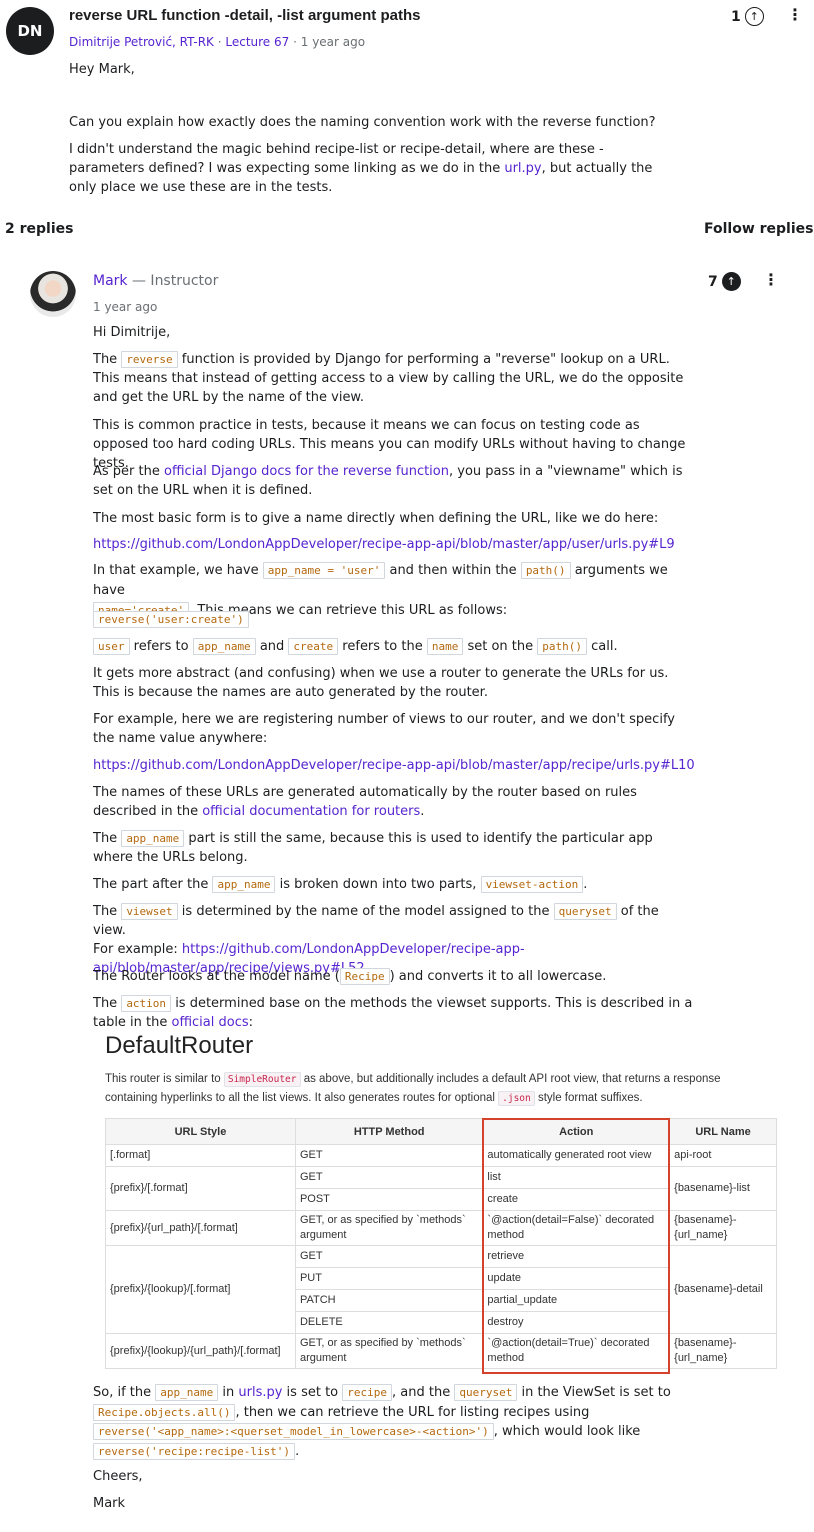  I want to click on table-cell: POST, so click(389, 1199).